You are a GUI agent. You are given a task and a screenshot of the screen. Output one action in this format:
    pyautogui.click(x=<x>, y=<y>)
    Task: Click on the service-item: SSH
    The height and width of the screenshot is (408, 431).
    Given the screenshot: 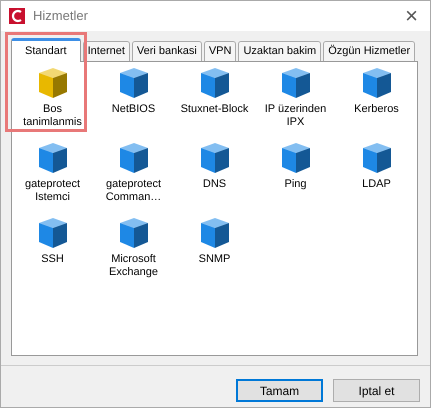 What is the action you would take?
    pyautogui.click(x=52, y=250)
    